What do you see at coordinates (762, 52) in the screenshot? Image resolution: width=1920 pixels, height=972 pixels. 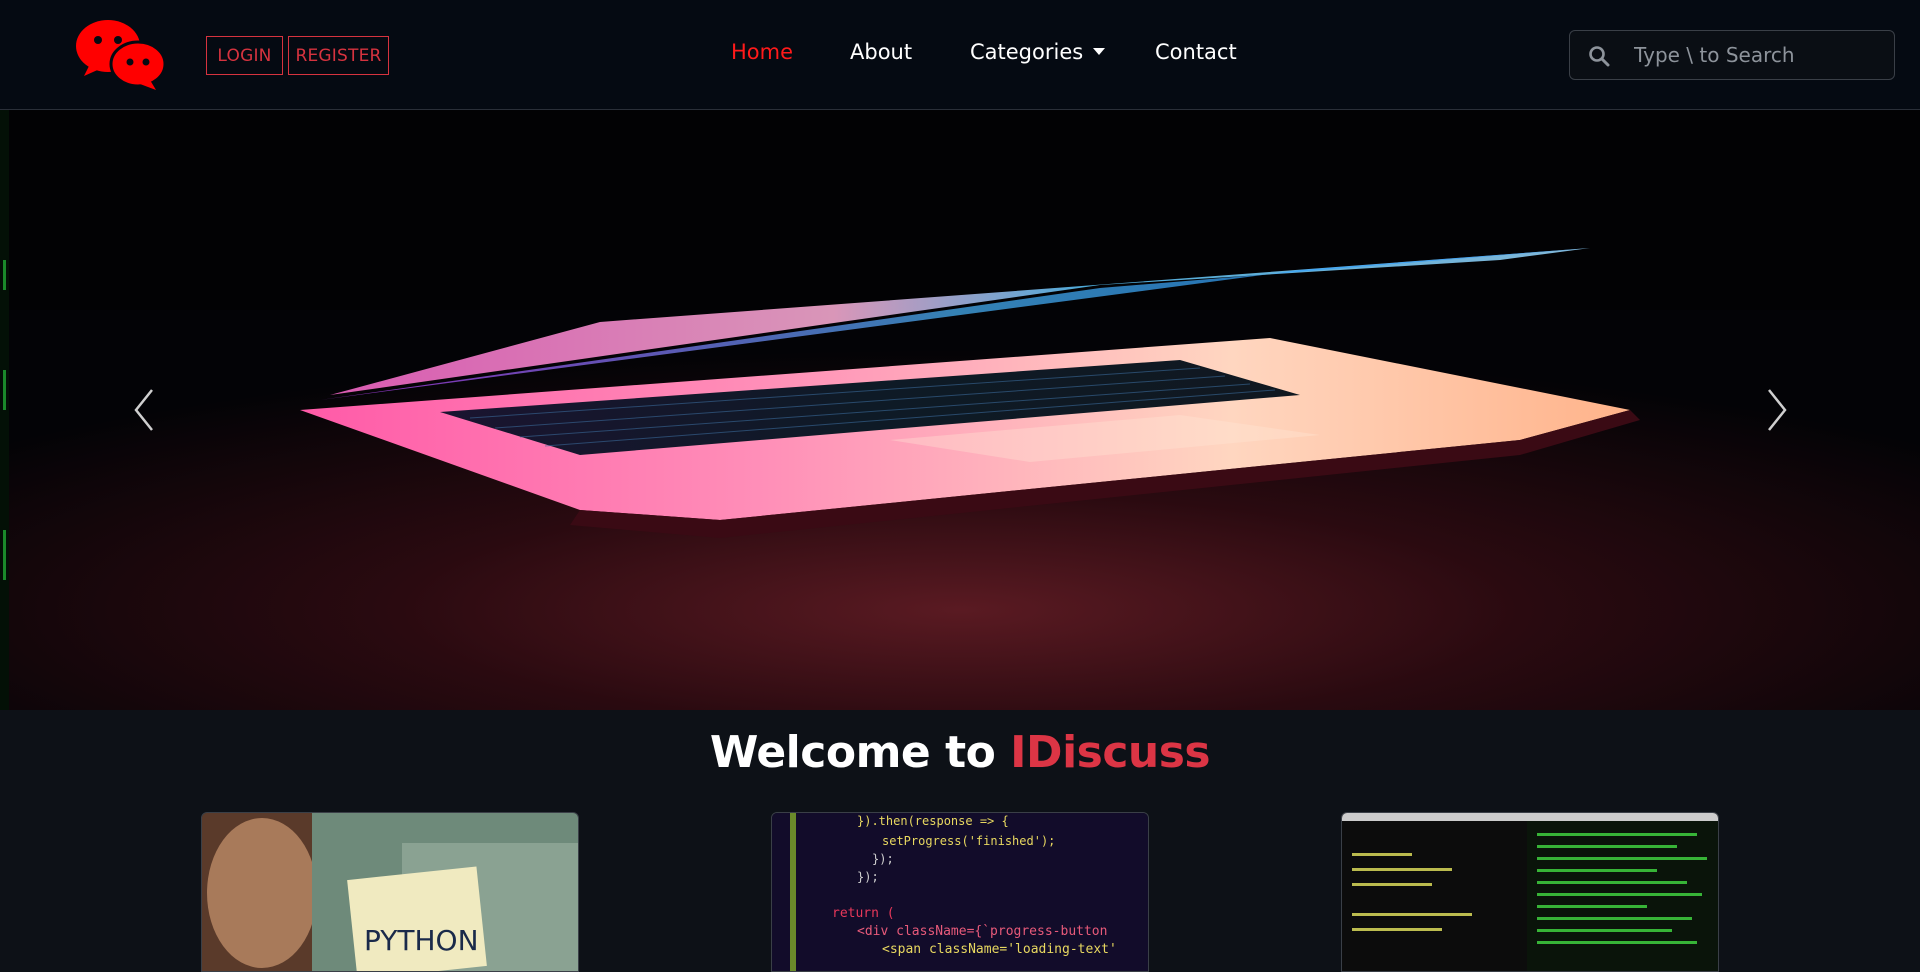 I see `nav-item-home: Home` at bounding box center [762, 52].